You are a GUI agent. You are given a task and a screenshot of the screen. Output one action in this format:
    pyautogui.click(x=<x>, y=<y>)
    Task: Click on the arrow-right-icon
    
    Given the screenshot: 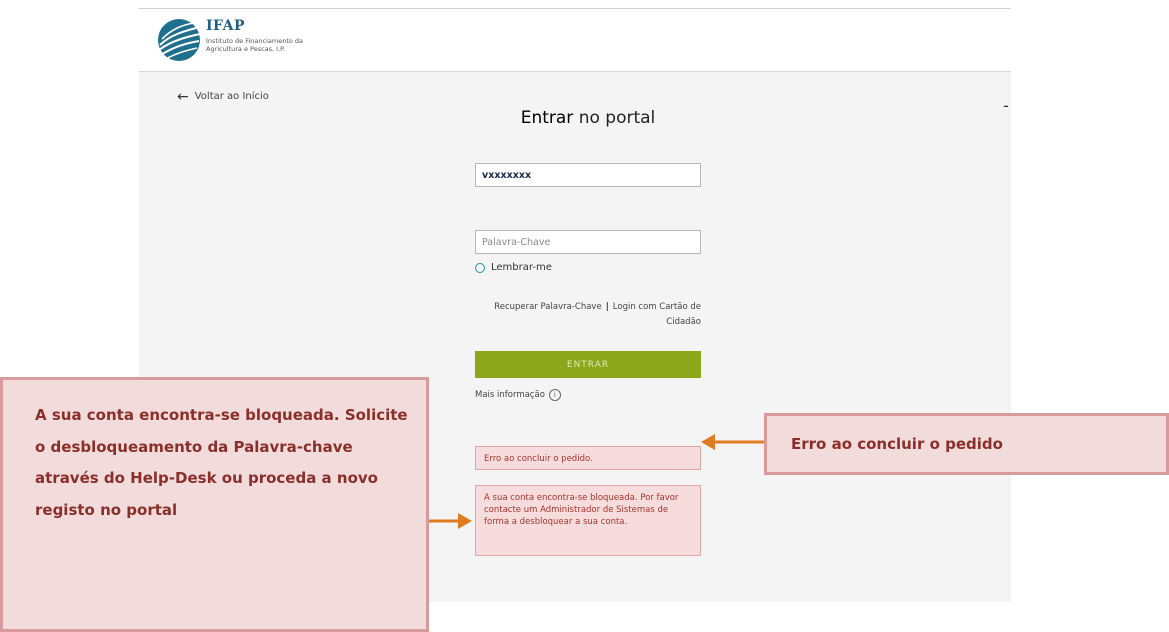 What is the action you would take?
    pyautogui.click(x=450, y=521)
    